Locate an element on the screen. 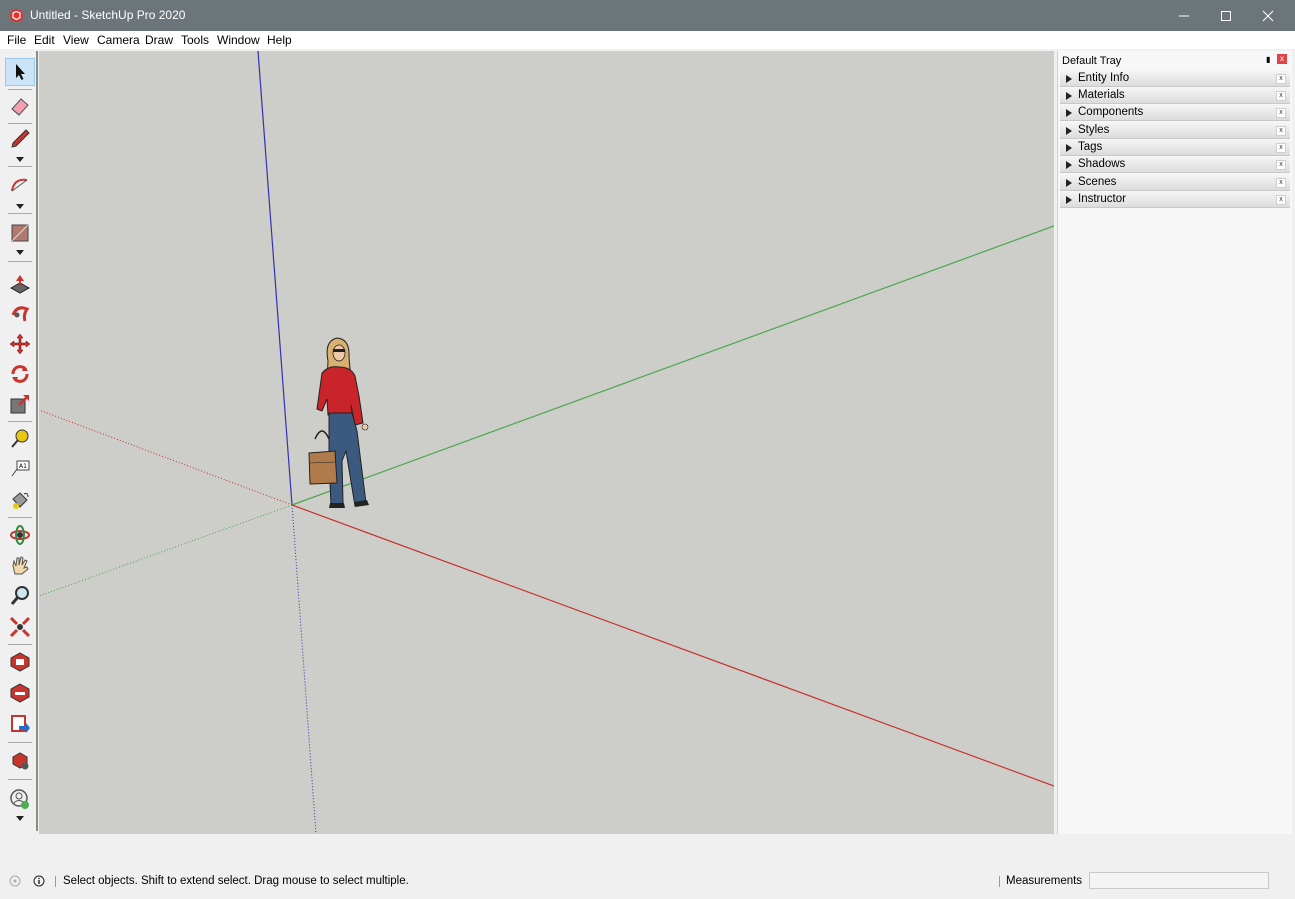  follow-me-tool-button is located at coordinates (20, 314).